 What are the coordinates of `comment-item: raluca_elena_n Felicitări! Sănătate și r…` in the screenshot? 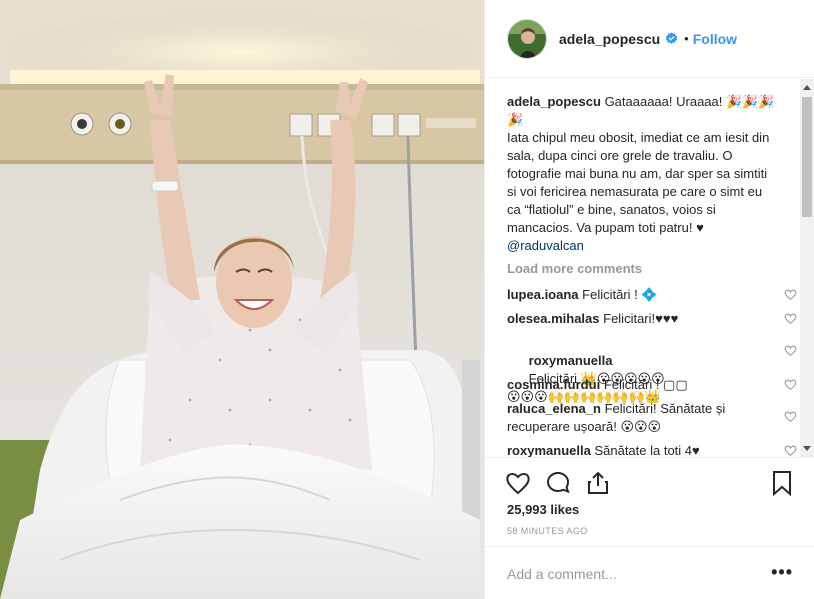 It's located at (652, 418).